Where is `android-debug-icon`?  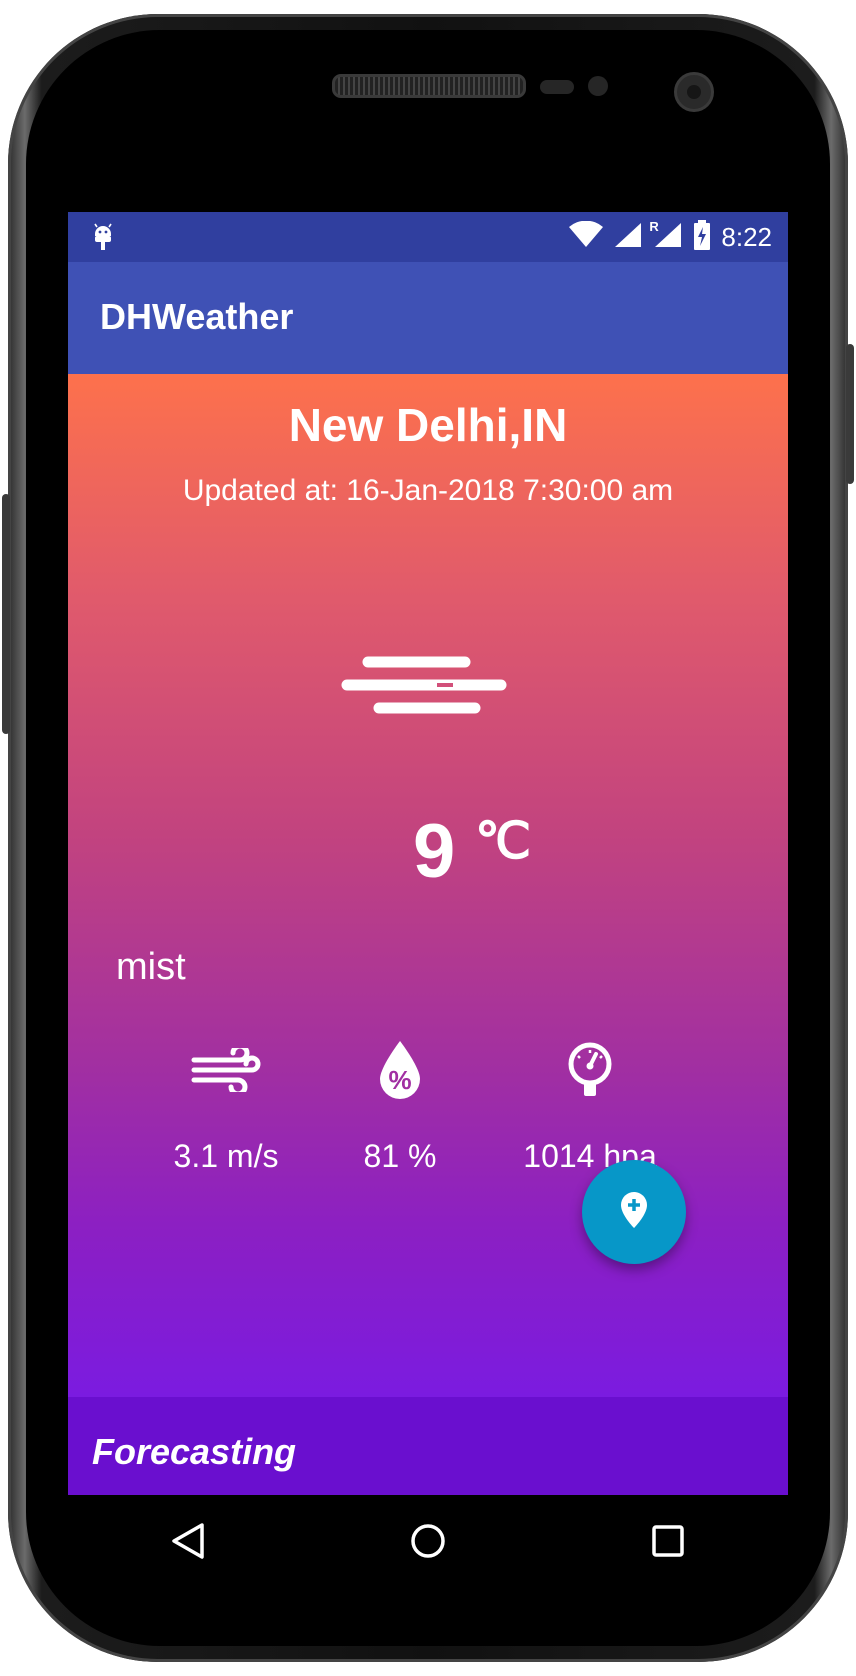 android-debug-icon is located at coordinates (103, 239).